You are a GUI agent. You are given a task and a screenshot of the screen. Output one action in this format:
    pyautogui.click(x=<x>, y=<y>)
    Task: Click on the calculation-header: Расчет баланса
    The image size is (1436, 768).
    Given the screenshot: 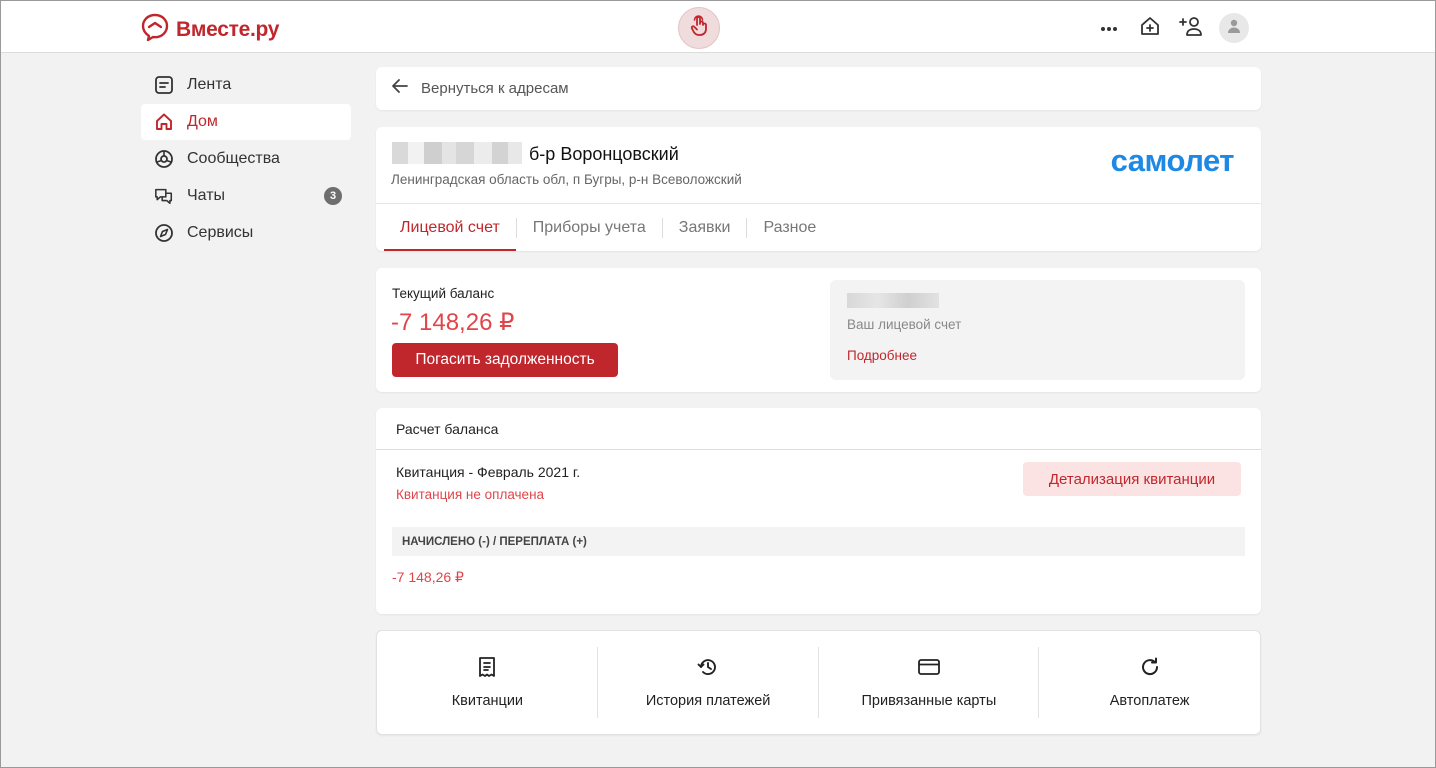 What is the action you would take?
    pyautogui.click(x=818, y=429)
    